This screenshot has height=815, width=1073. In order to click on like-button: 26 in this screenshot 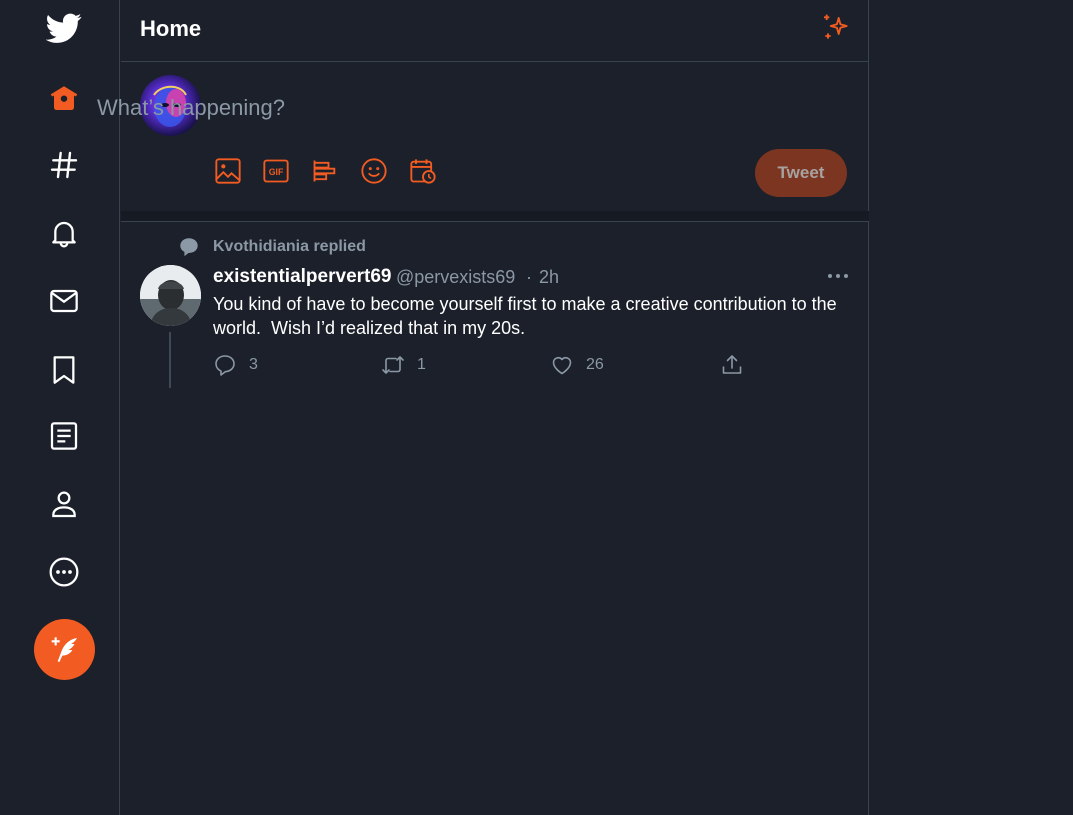, I will do `click(577, 365)`.